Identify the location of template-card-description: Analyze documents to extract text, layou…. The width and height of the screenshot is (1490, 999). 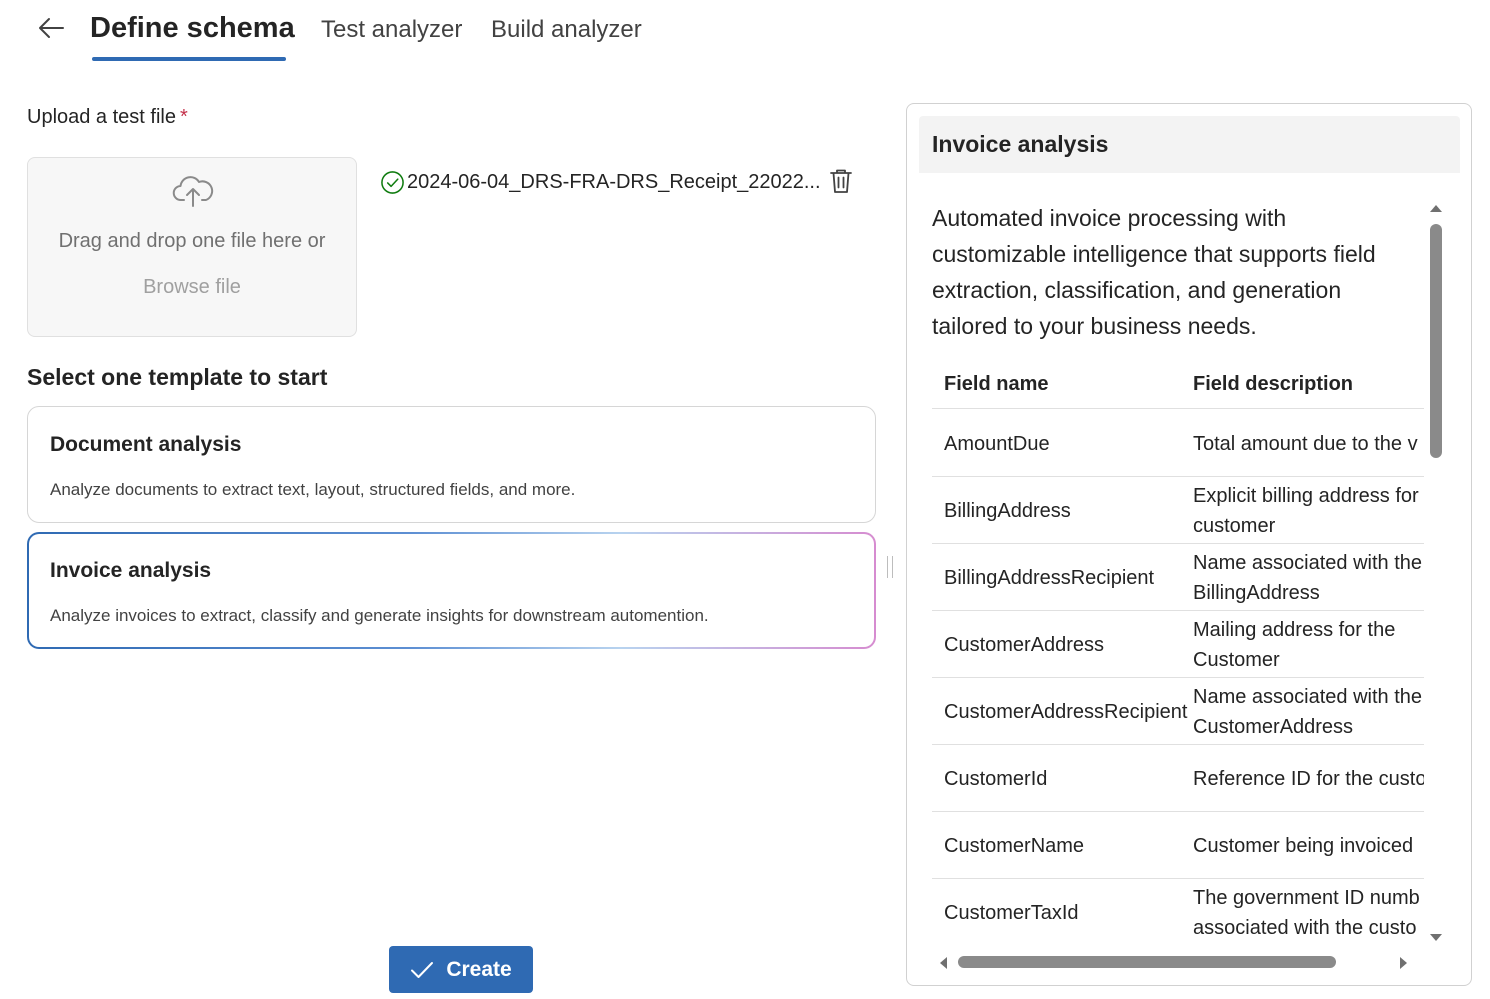
(313, 489).